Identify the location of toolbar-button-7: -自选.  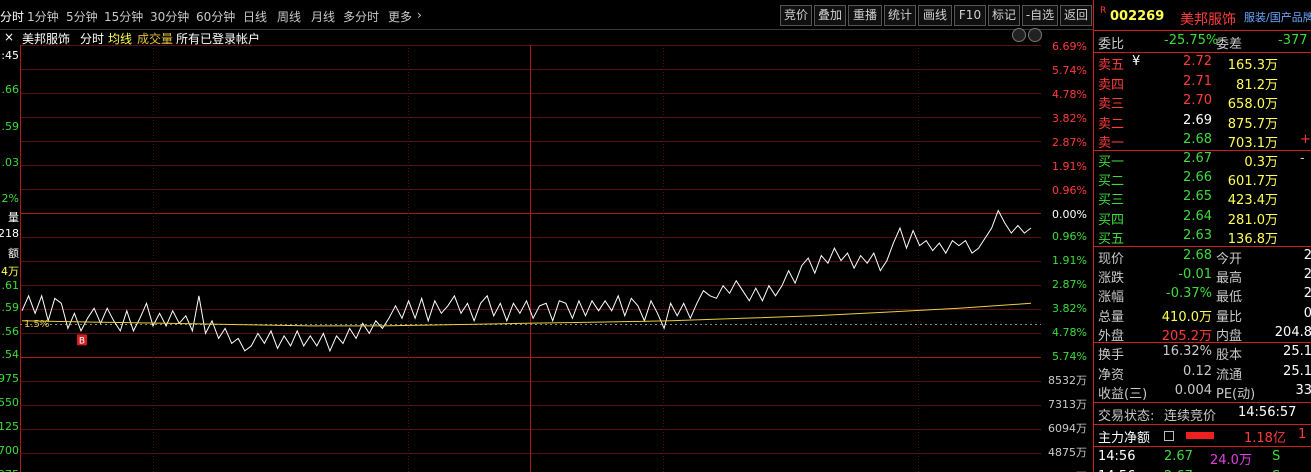
(1040, 15).